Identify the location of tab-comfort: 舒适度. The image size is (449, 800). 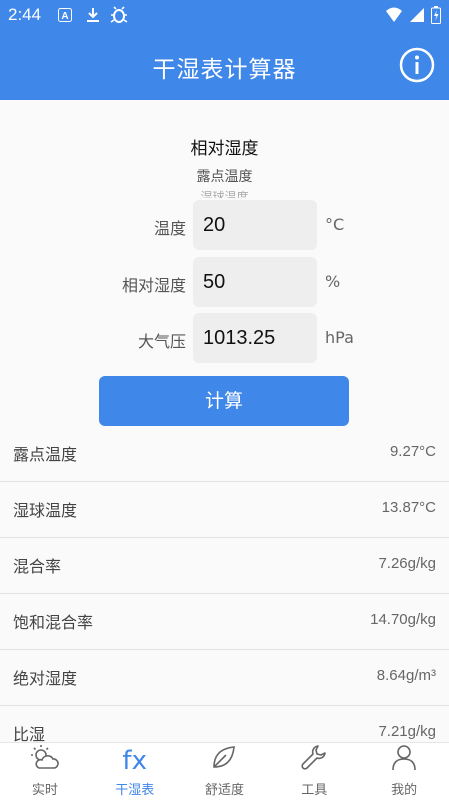
(225, 771).